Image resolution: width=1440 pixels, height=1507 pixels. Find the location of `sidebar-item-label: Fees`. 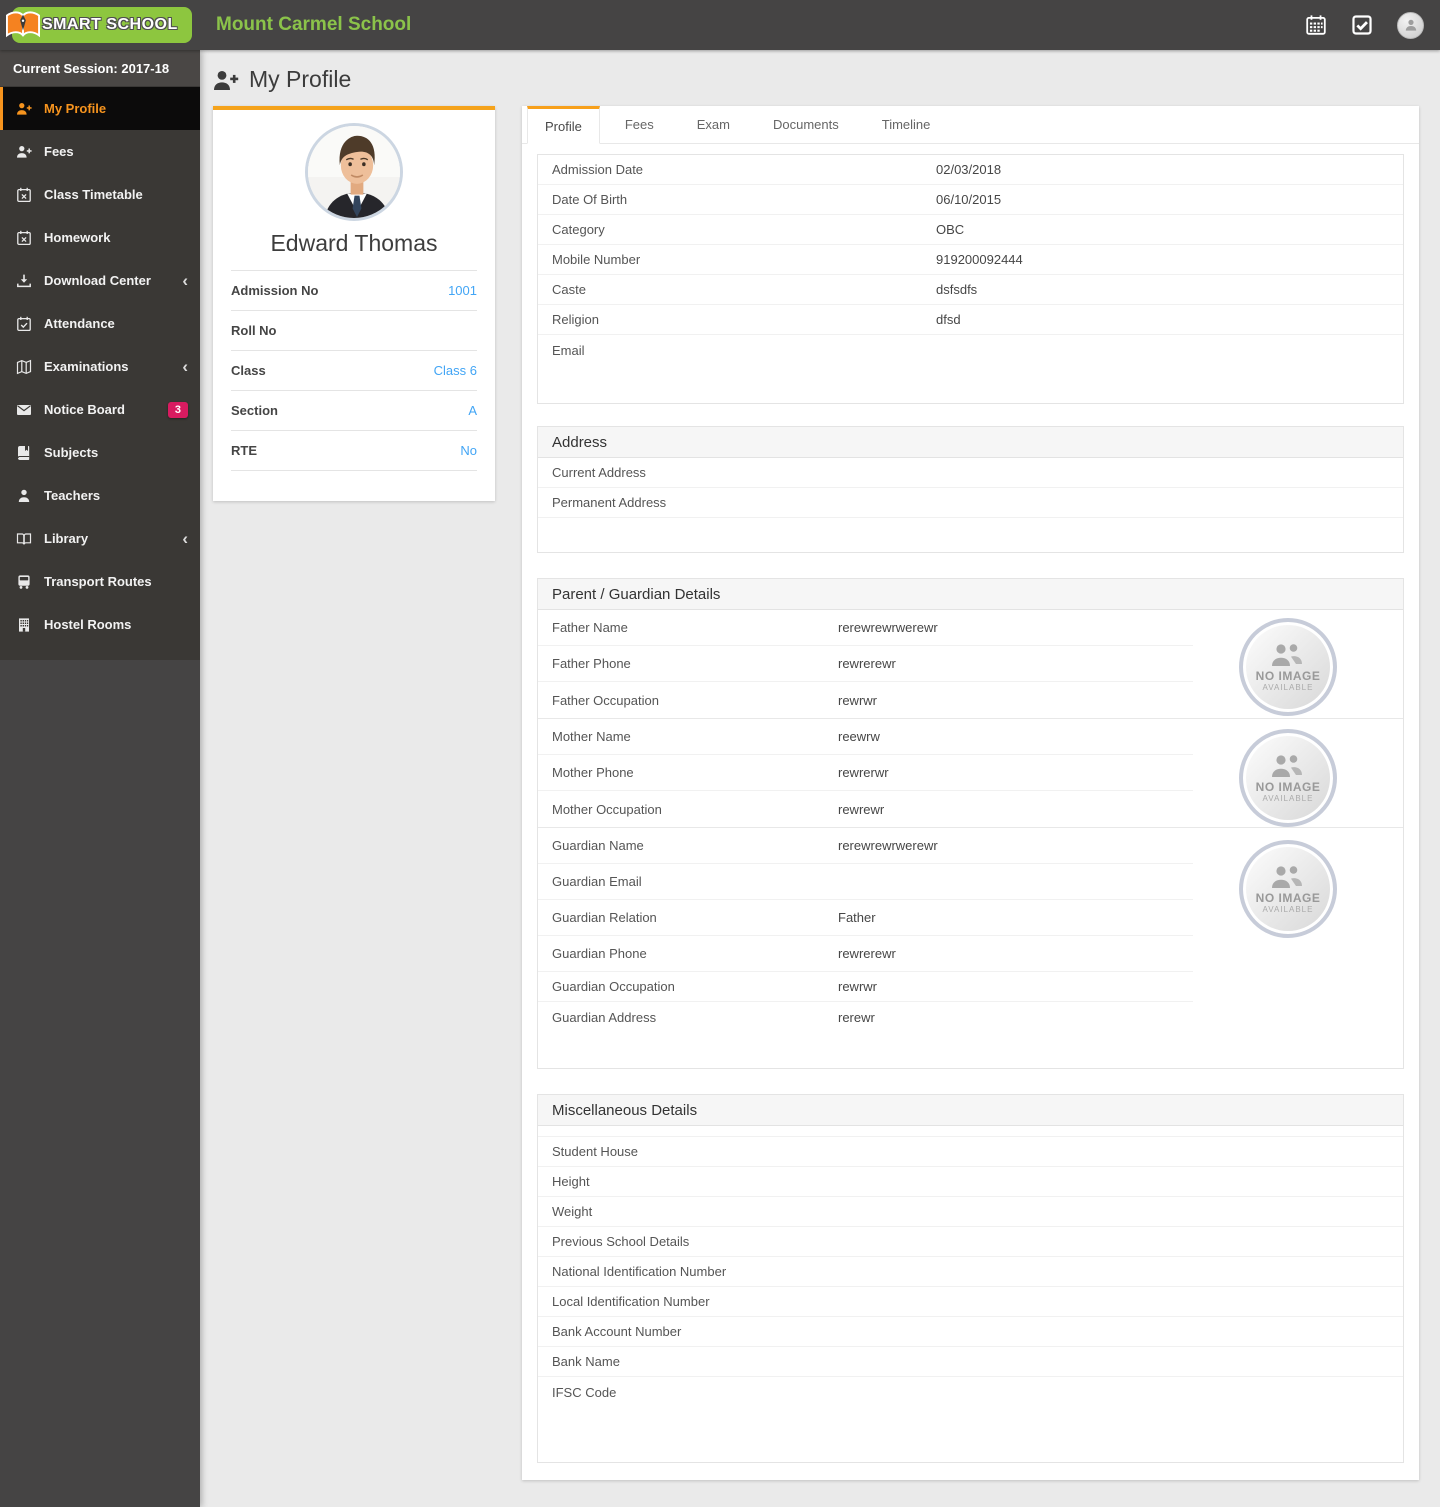

sidebar-item-label: Fees is located at coordinates (59, 151).